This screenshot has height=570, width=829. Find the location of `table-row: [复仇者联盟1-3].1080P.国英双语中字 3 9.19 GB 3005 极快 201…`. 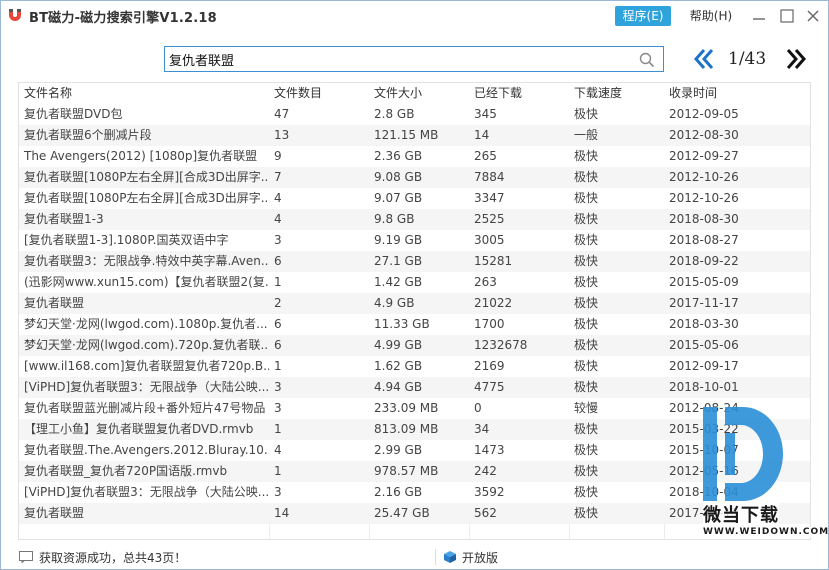

table-row: [复仇者联盟1-3].1080P.国英双语中字 3 9.19 GB 3005 极快 201… is located at coordinates (414, 240).